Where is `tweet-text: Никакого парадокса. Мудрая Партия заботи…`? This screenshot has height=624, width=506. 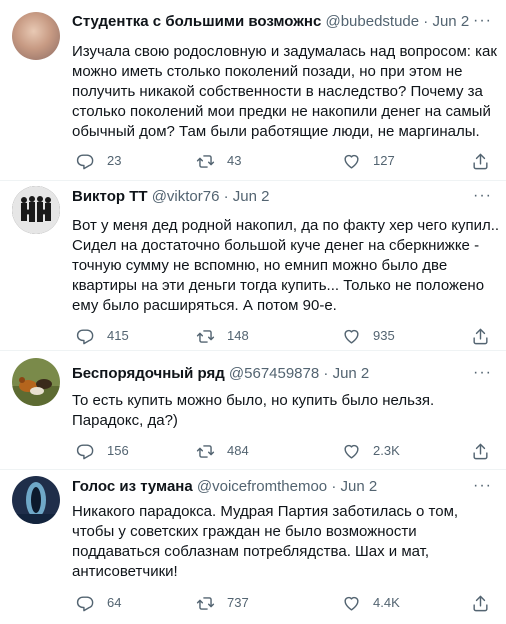 tweet-text: Никакого парадокса. Мудрая Партия заботи… is located at coordinates (265, 541).